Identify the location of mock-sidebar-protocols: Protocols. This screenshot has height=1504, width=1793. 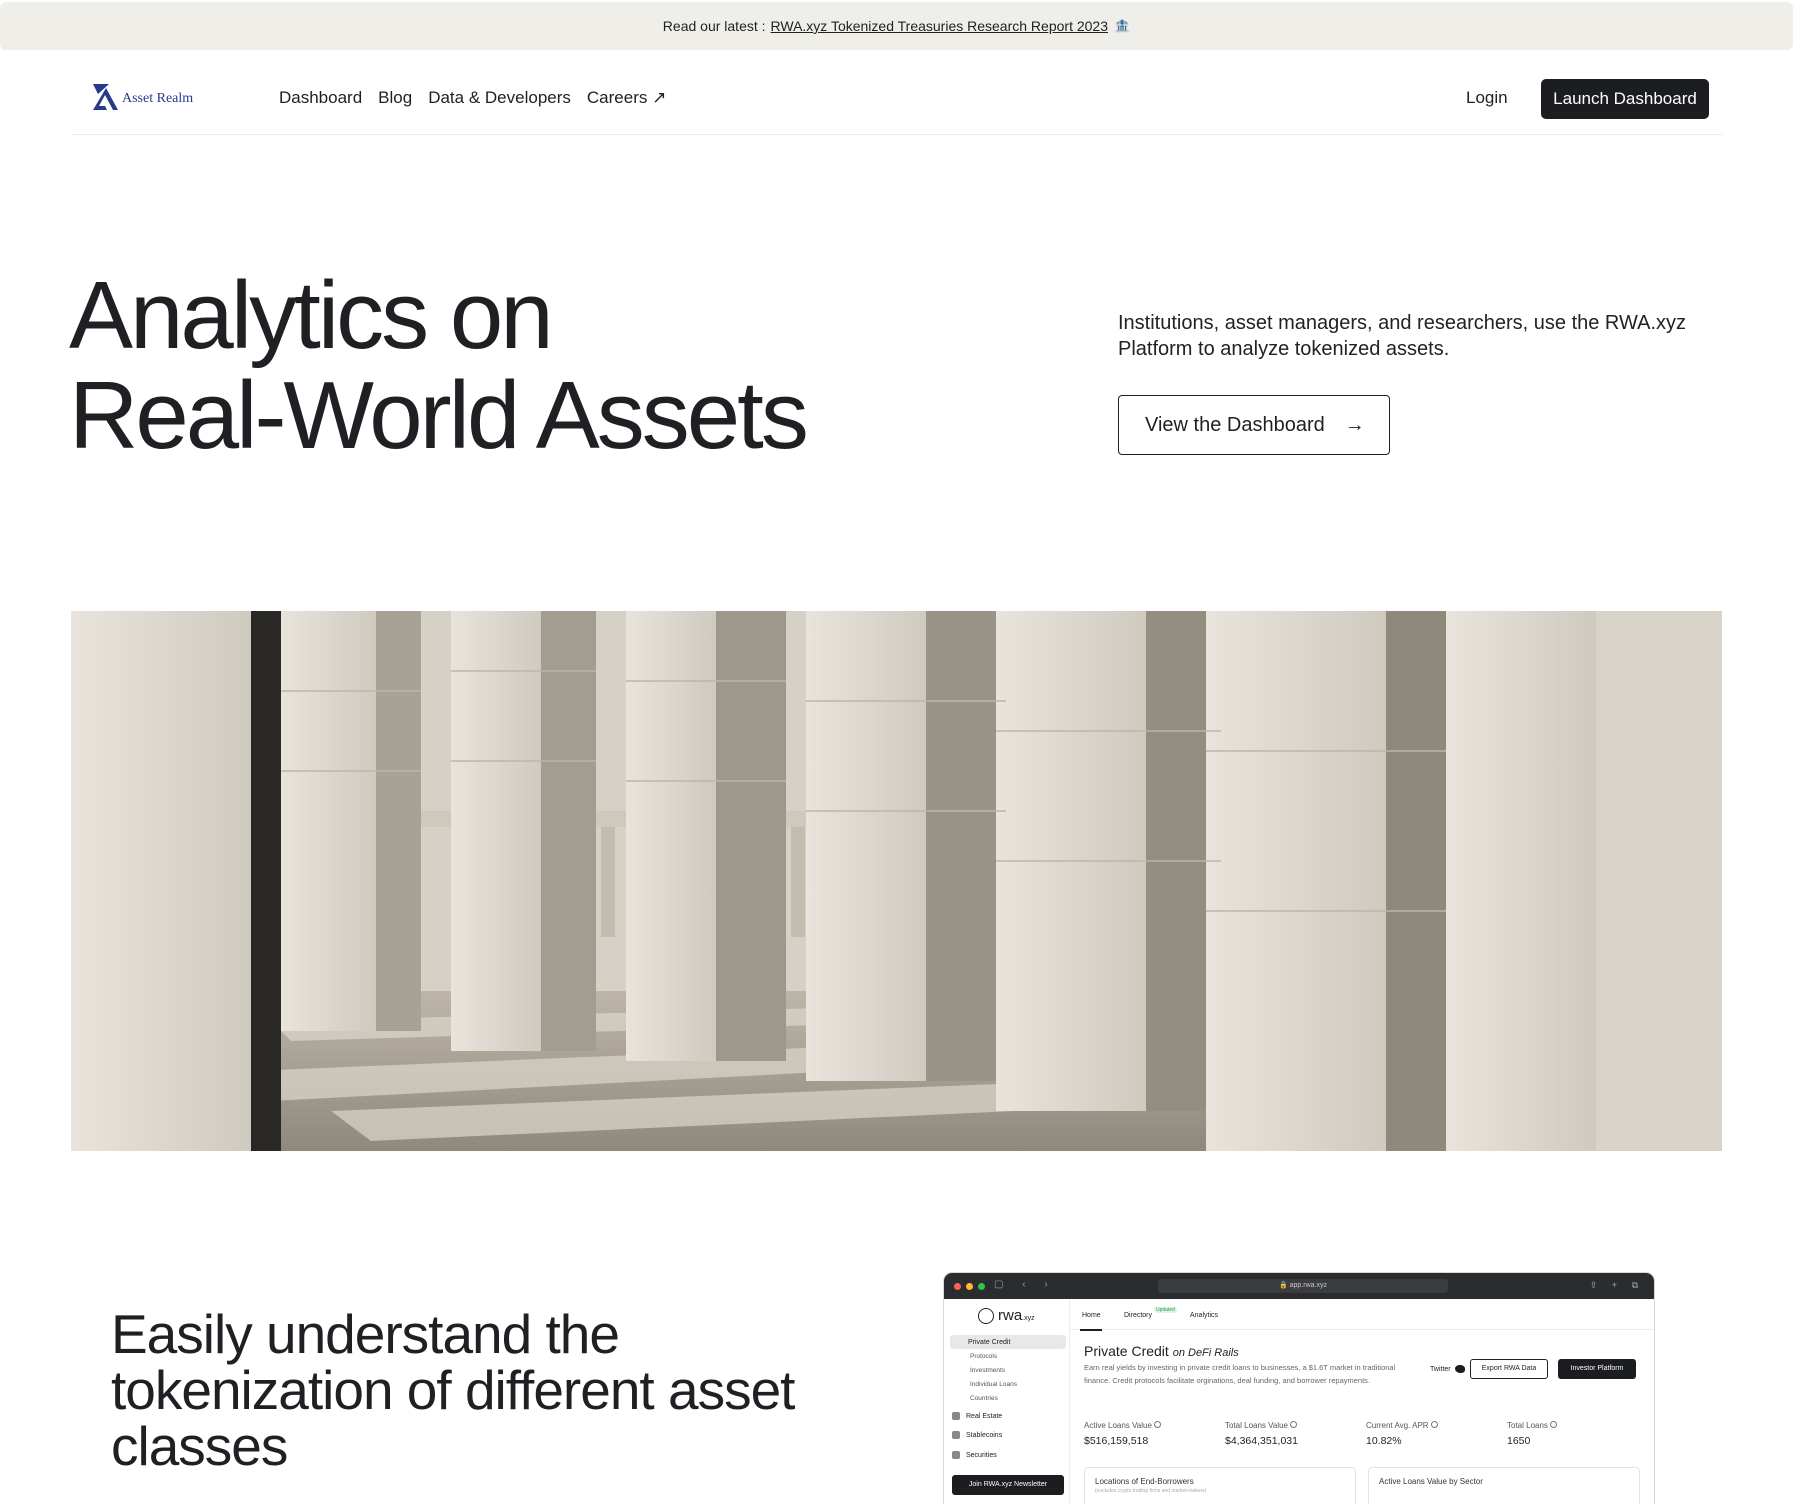
(984, 1356).